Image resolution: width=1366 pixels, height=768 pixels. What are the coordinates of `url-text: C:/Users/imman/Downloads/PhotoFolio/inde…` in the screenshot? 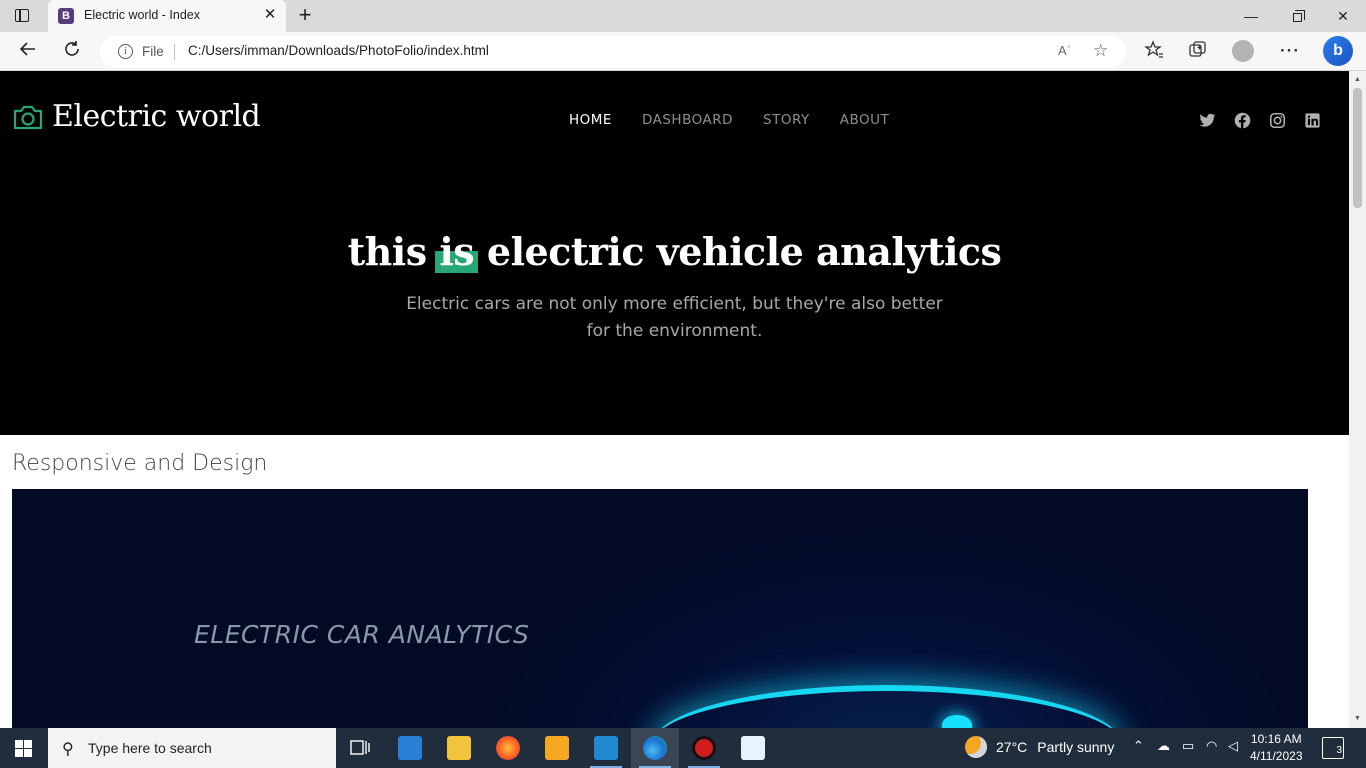 It's located at (338, 50).